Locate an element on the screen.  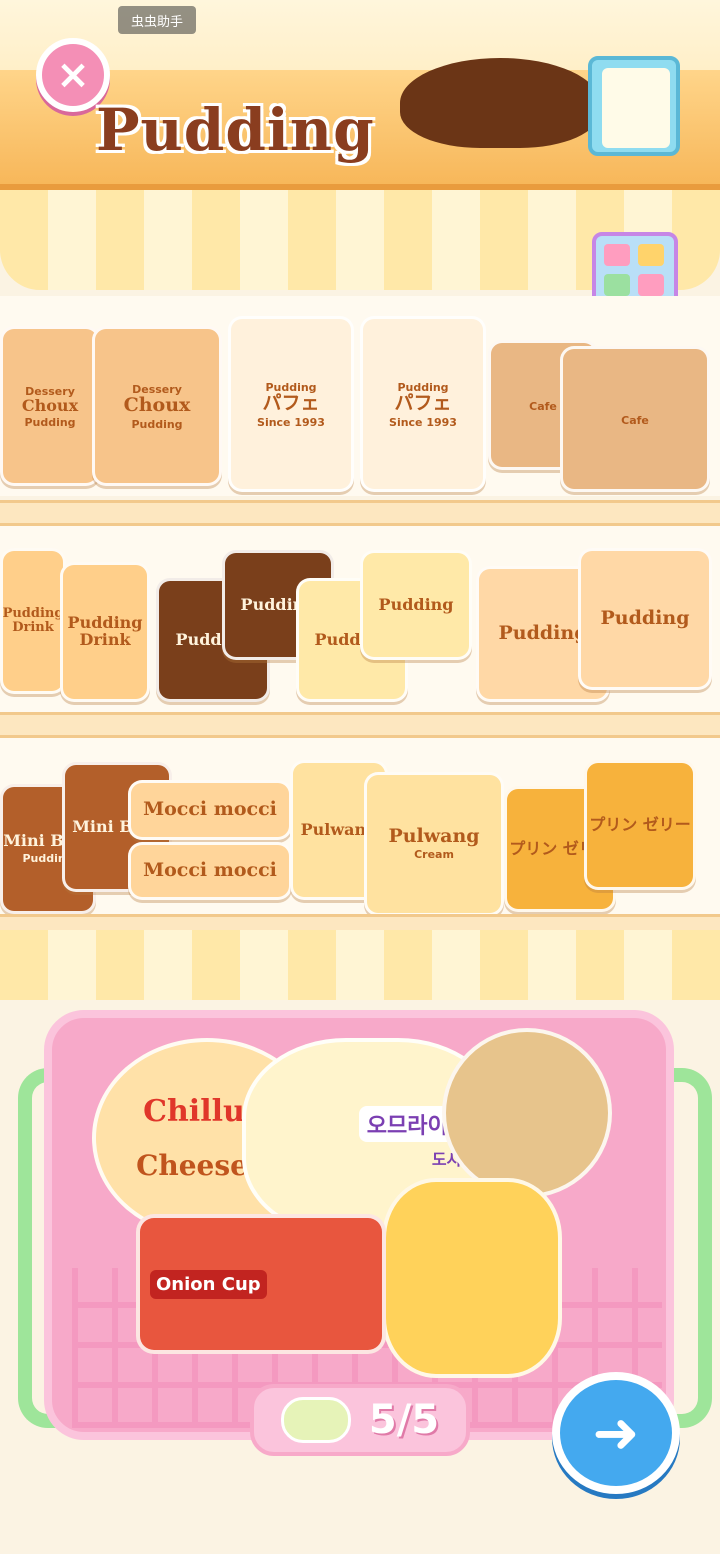
pudding-decoration is located at coordinates (500, 103).